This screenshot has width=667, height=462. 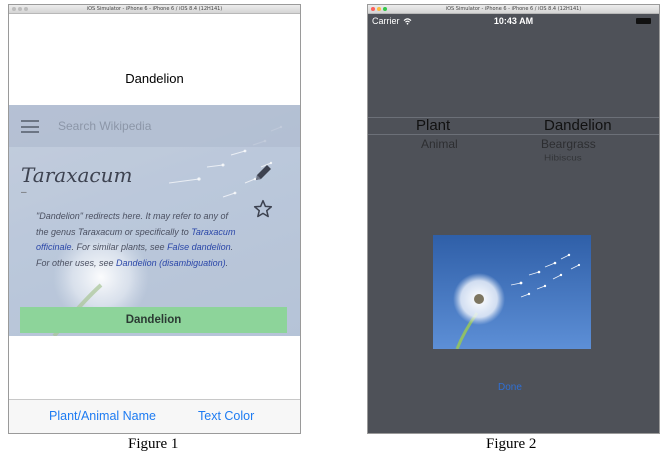 I want to click on figure-1-caption: Figure 1, so click(x=153, y=444).